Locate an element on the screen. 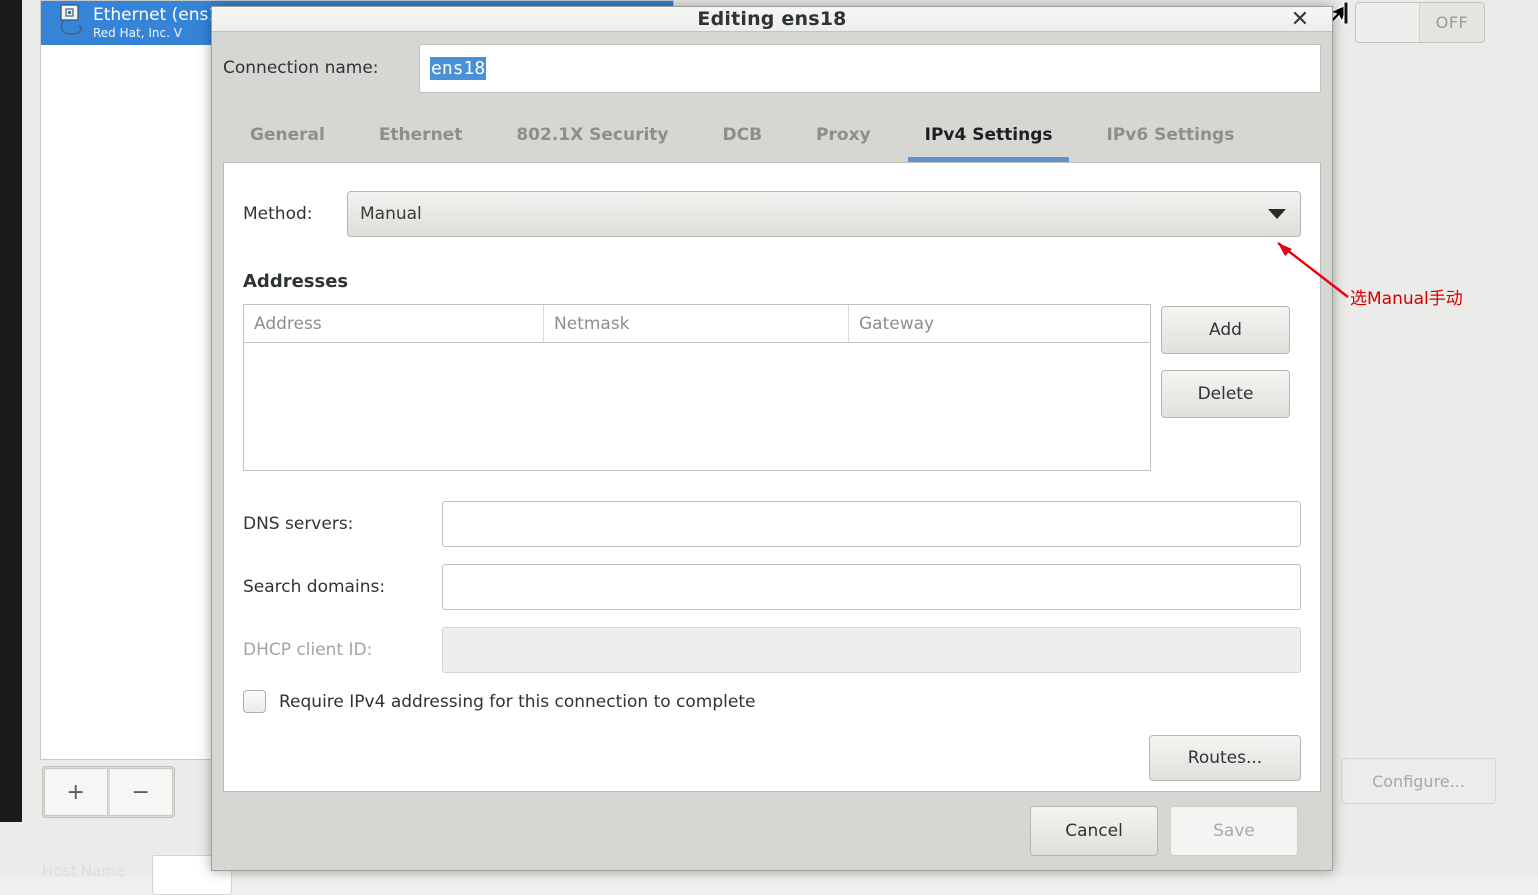 This screenshot has width=1538, height=895. tab-ethernet: Ethernet is located at coordinates (421, 135).